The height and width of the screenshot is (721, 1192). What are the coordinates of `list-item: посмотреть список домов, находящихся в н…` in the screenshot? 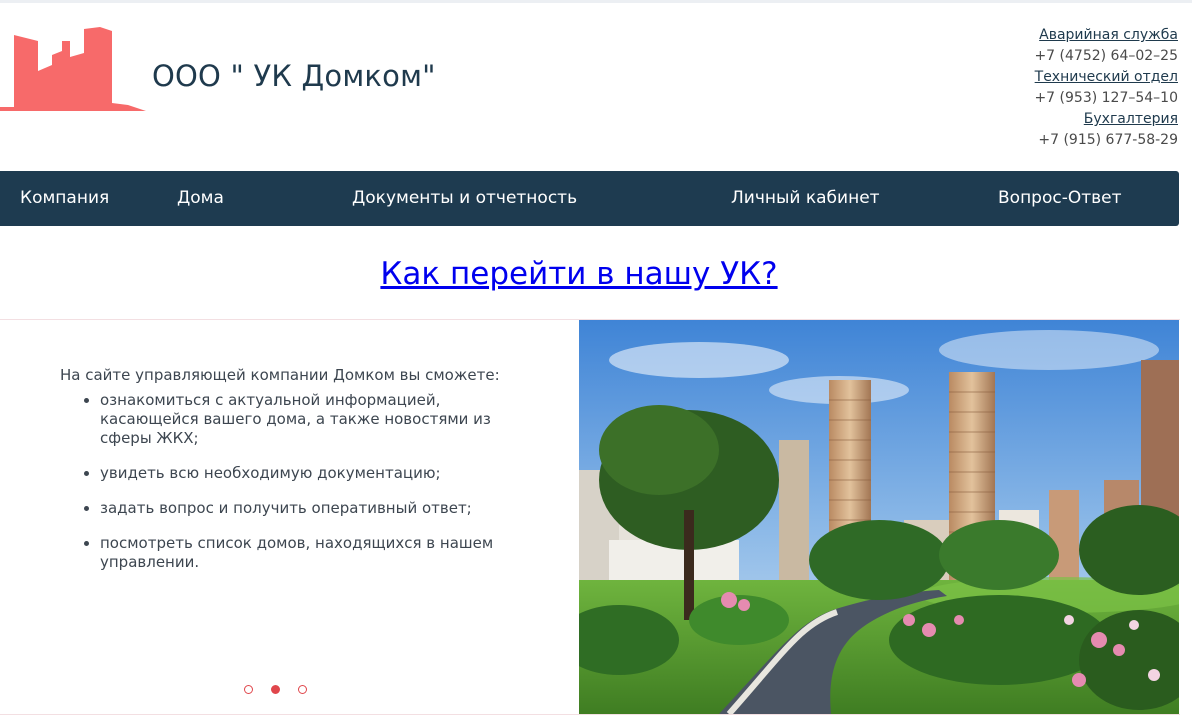 It's located at (300, 553).